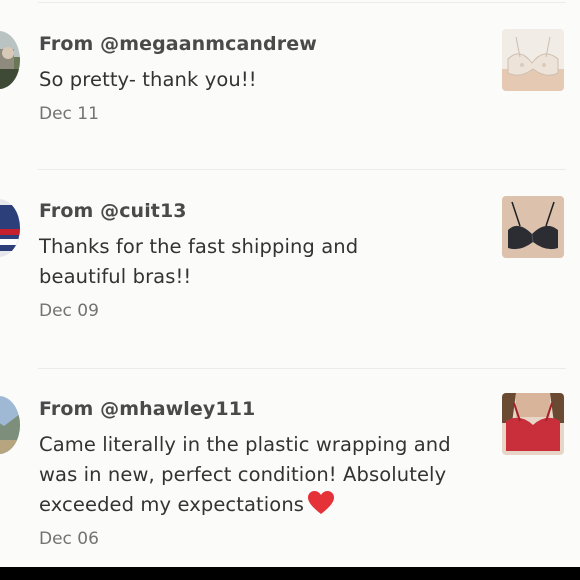 The height and width of the screenshot is (580, 580). I want to click on red-bralette-image, so click(533, 424).